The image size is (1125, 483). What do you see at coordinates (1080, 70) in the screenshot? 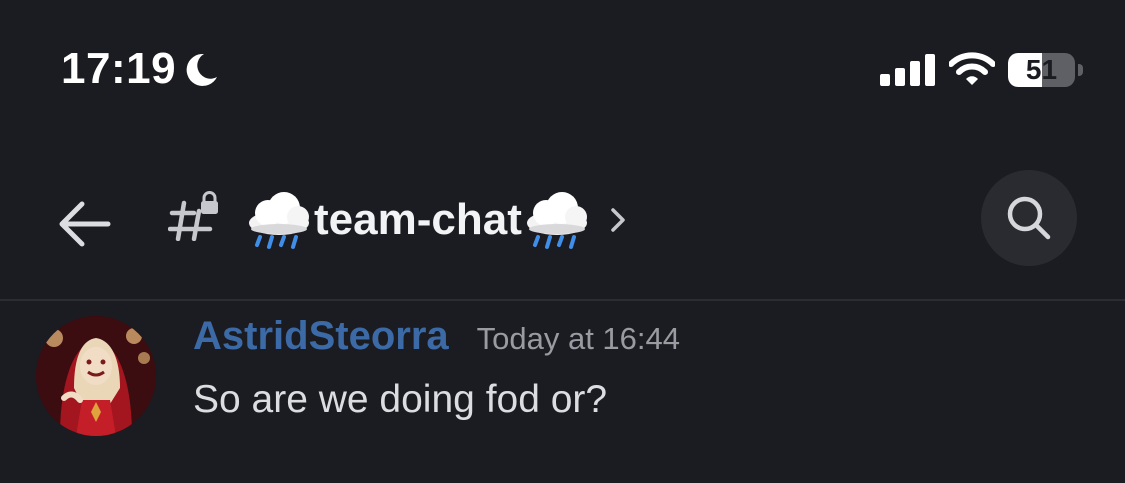
I see `battery-cap` at bounding box center [1080, 70].